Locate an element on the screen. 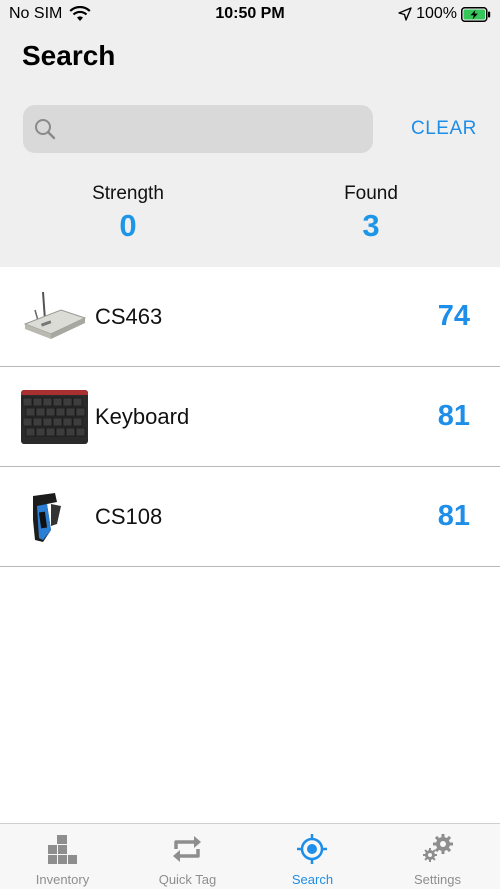  item-name: Keyboard is located at coordinates (142, 416).